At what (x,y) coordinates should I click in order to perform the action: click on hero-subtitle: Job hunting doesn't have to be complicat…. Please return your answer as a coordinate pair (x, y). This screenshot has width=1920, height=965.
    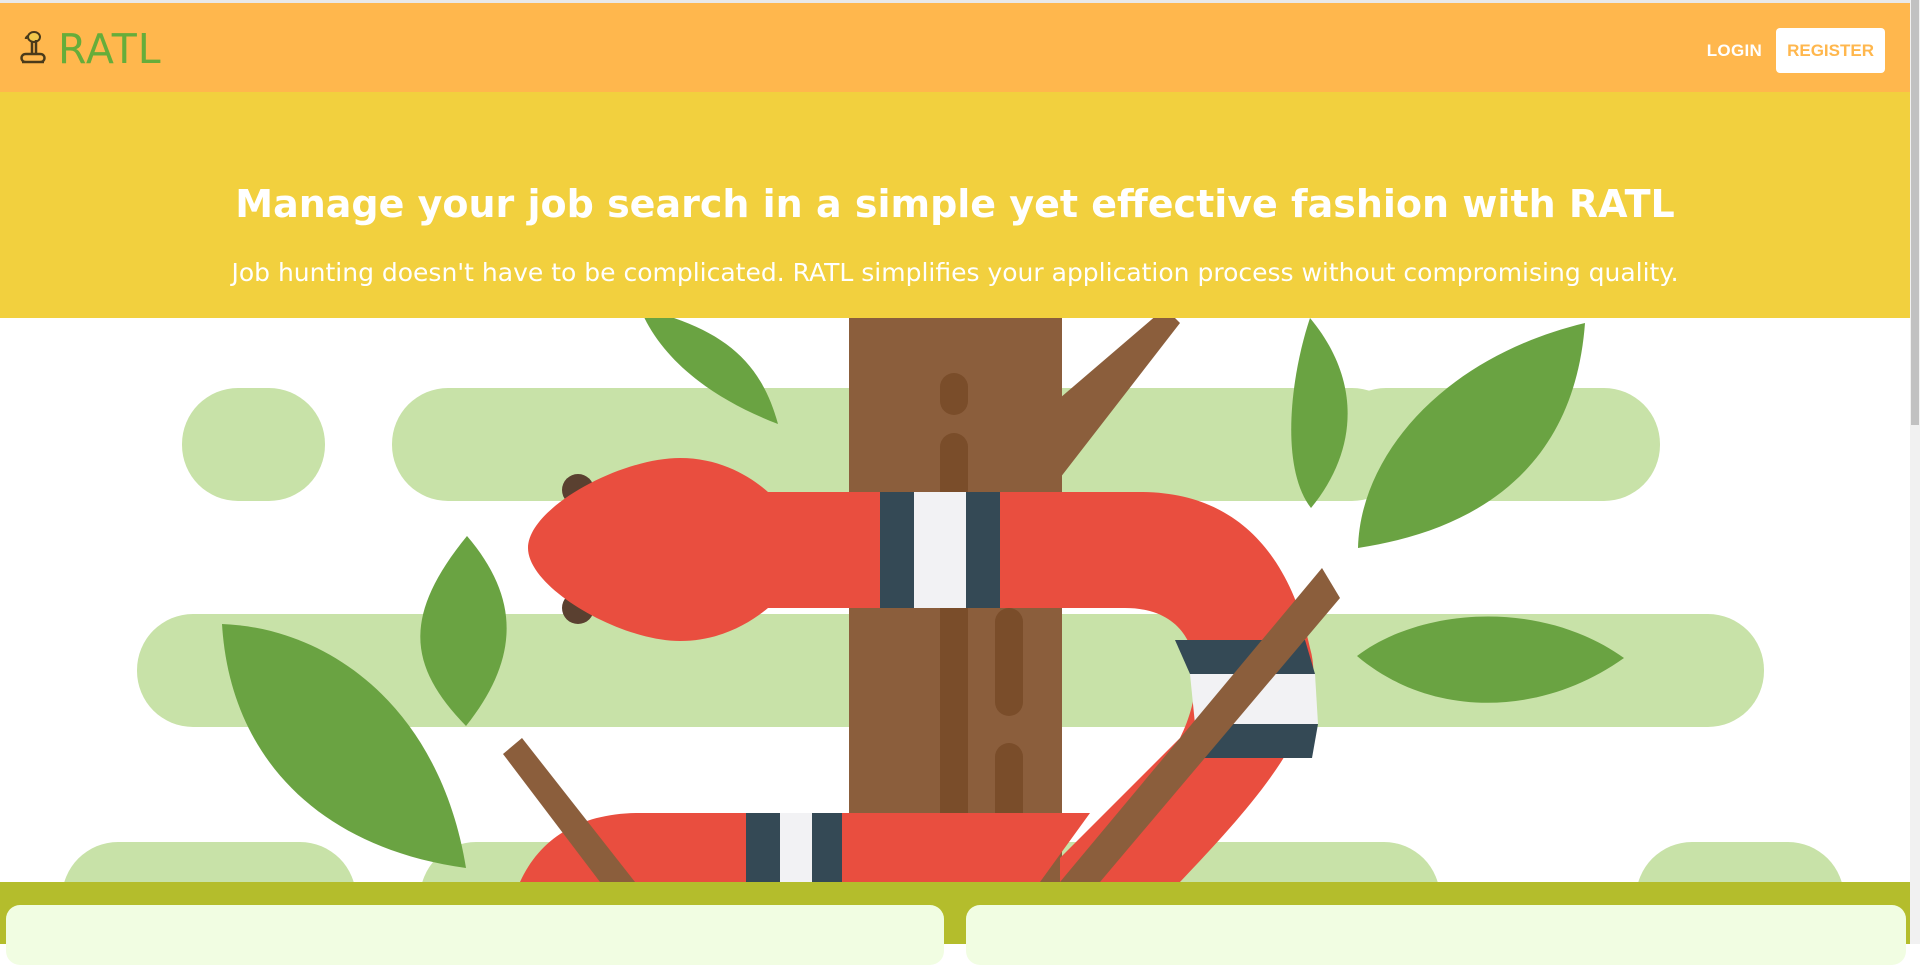
    Looking at the image, I should click on (955, 272).